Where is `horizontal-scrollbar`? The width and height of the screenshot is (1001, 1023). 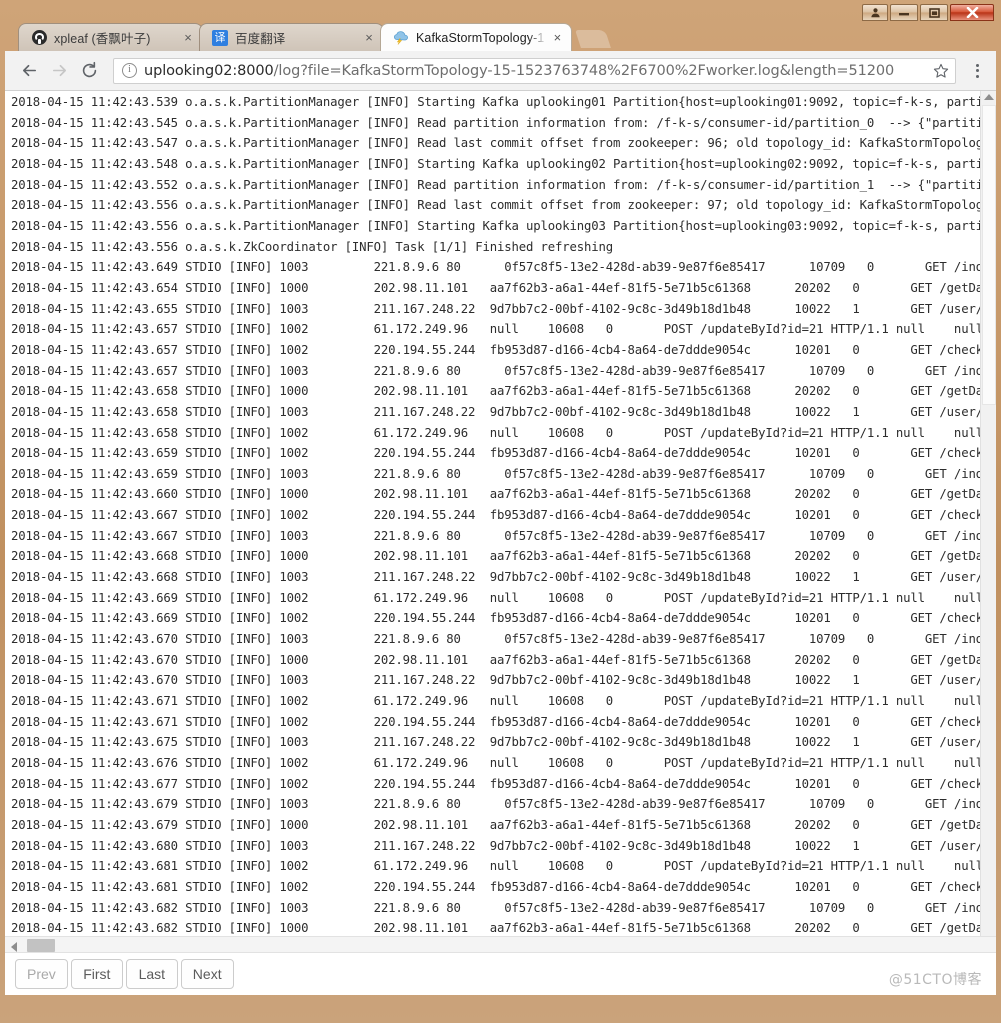
horizontal-scrollbar is located at coordinates (500, 944).